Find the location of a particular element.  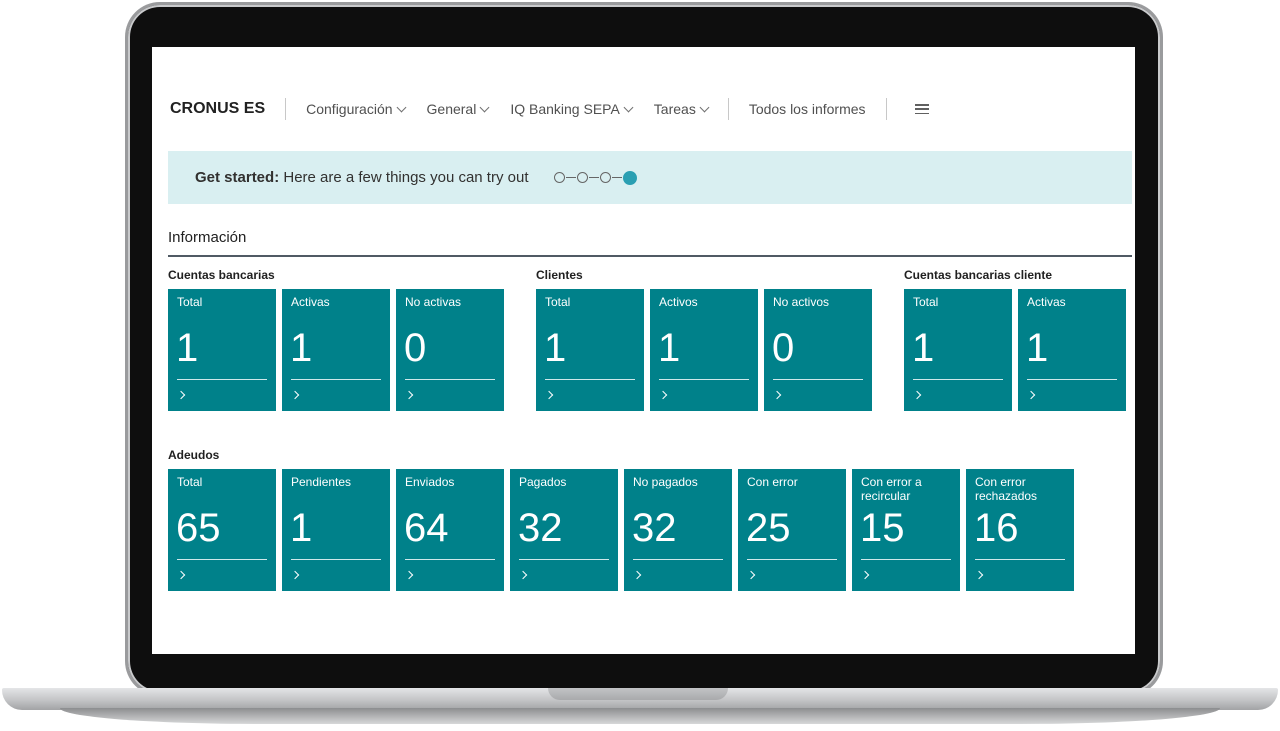

cli-tile-no-activos: No activos 0 is located at coordinates (818, 350).